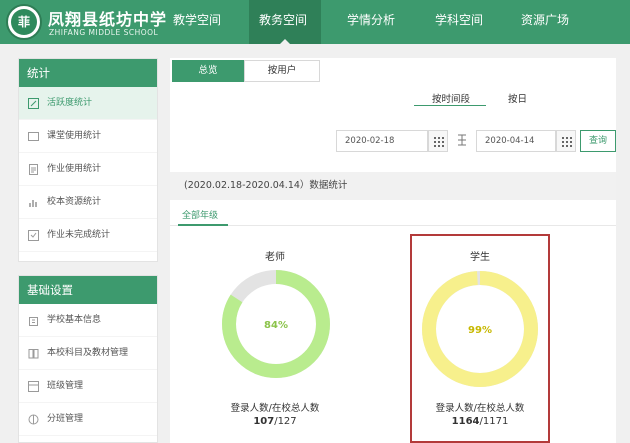  Describe the element at coordinates (200, 214) in the screenshot. I see `tab-all-grades: 全部年级` at that location.